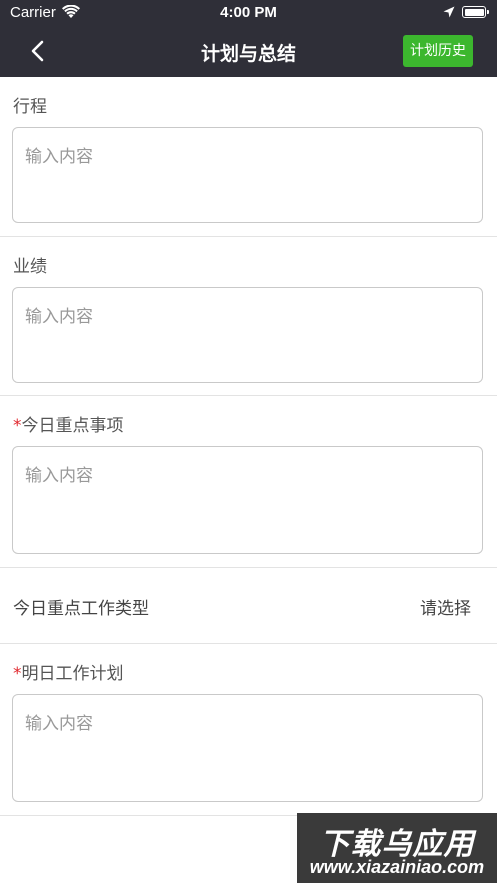 The height and width of the screenshot is (883, 497). Describe the element at coordinates (247, 175) in the screenshot. I see `itinerary-input: 输入内容` at that location.